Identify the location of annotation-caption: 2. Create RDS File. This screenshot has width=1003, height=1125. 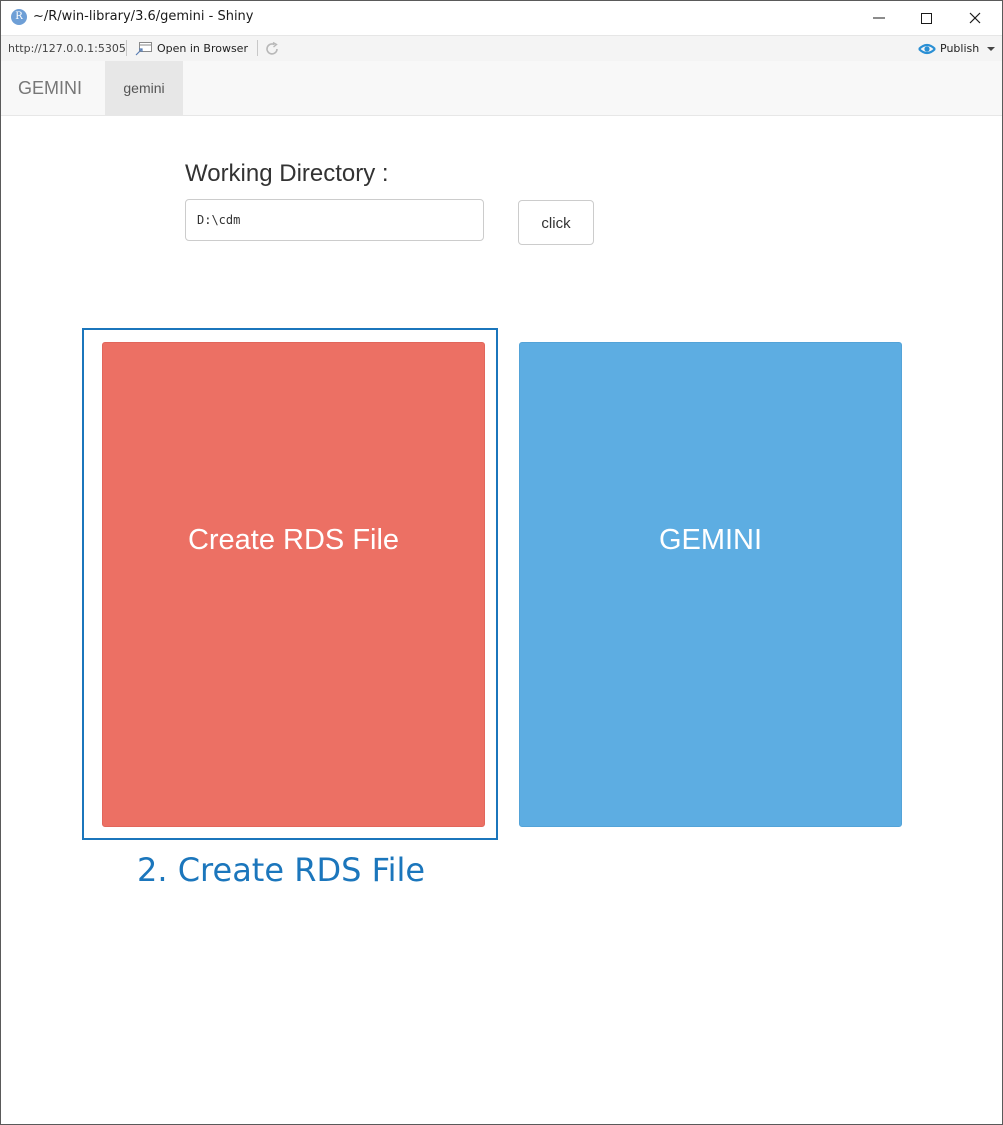
(281, 870).